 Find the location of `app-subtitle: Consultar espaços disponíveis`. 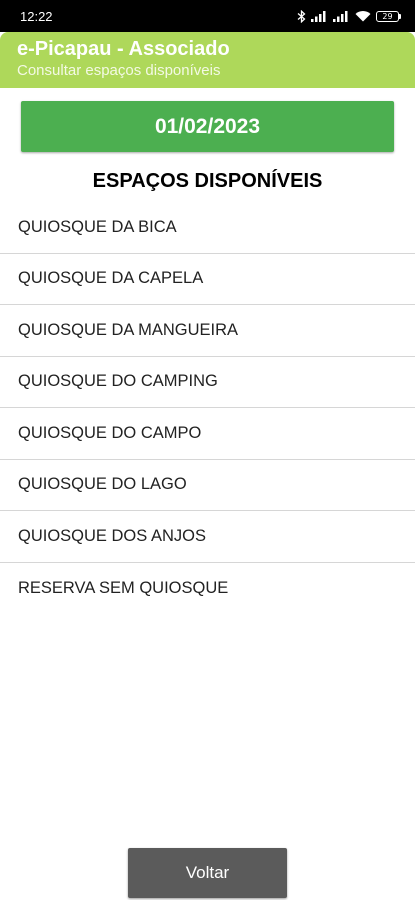

app-subtitle: Consultar espaços disponíveis is located at coordinates (119, 70).